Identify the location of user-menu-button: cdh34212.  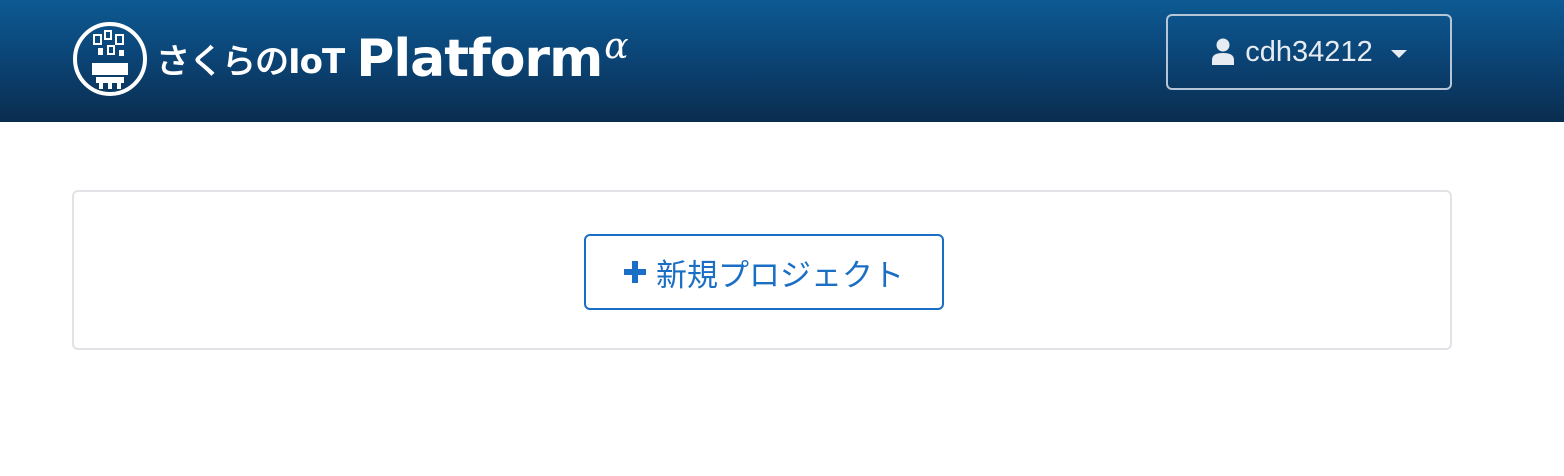
(1309, 52).